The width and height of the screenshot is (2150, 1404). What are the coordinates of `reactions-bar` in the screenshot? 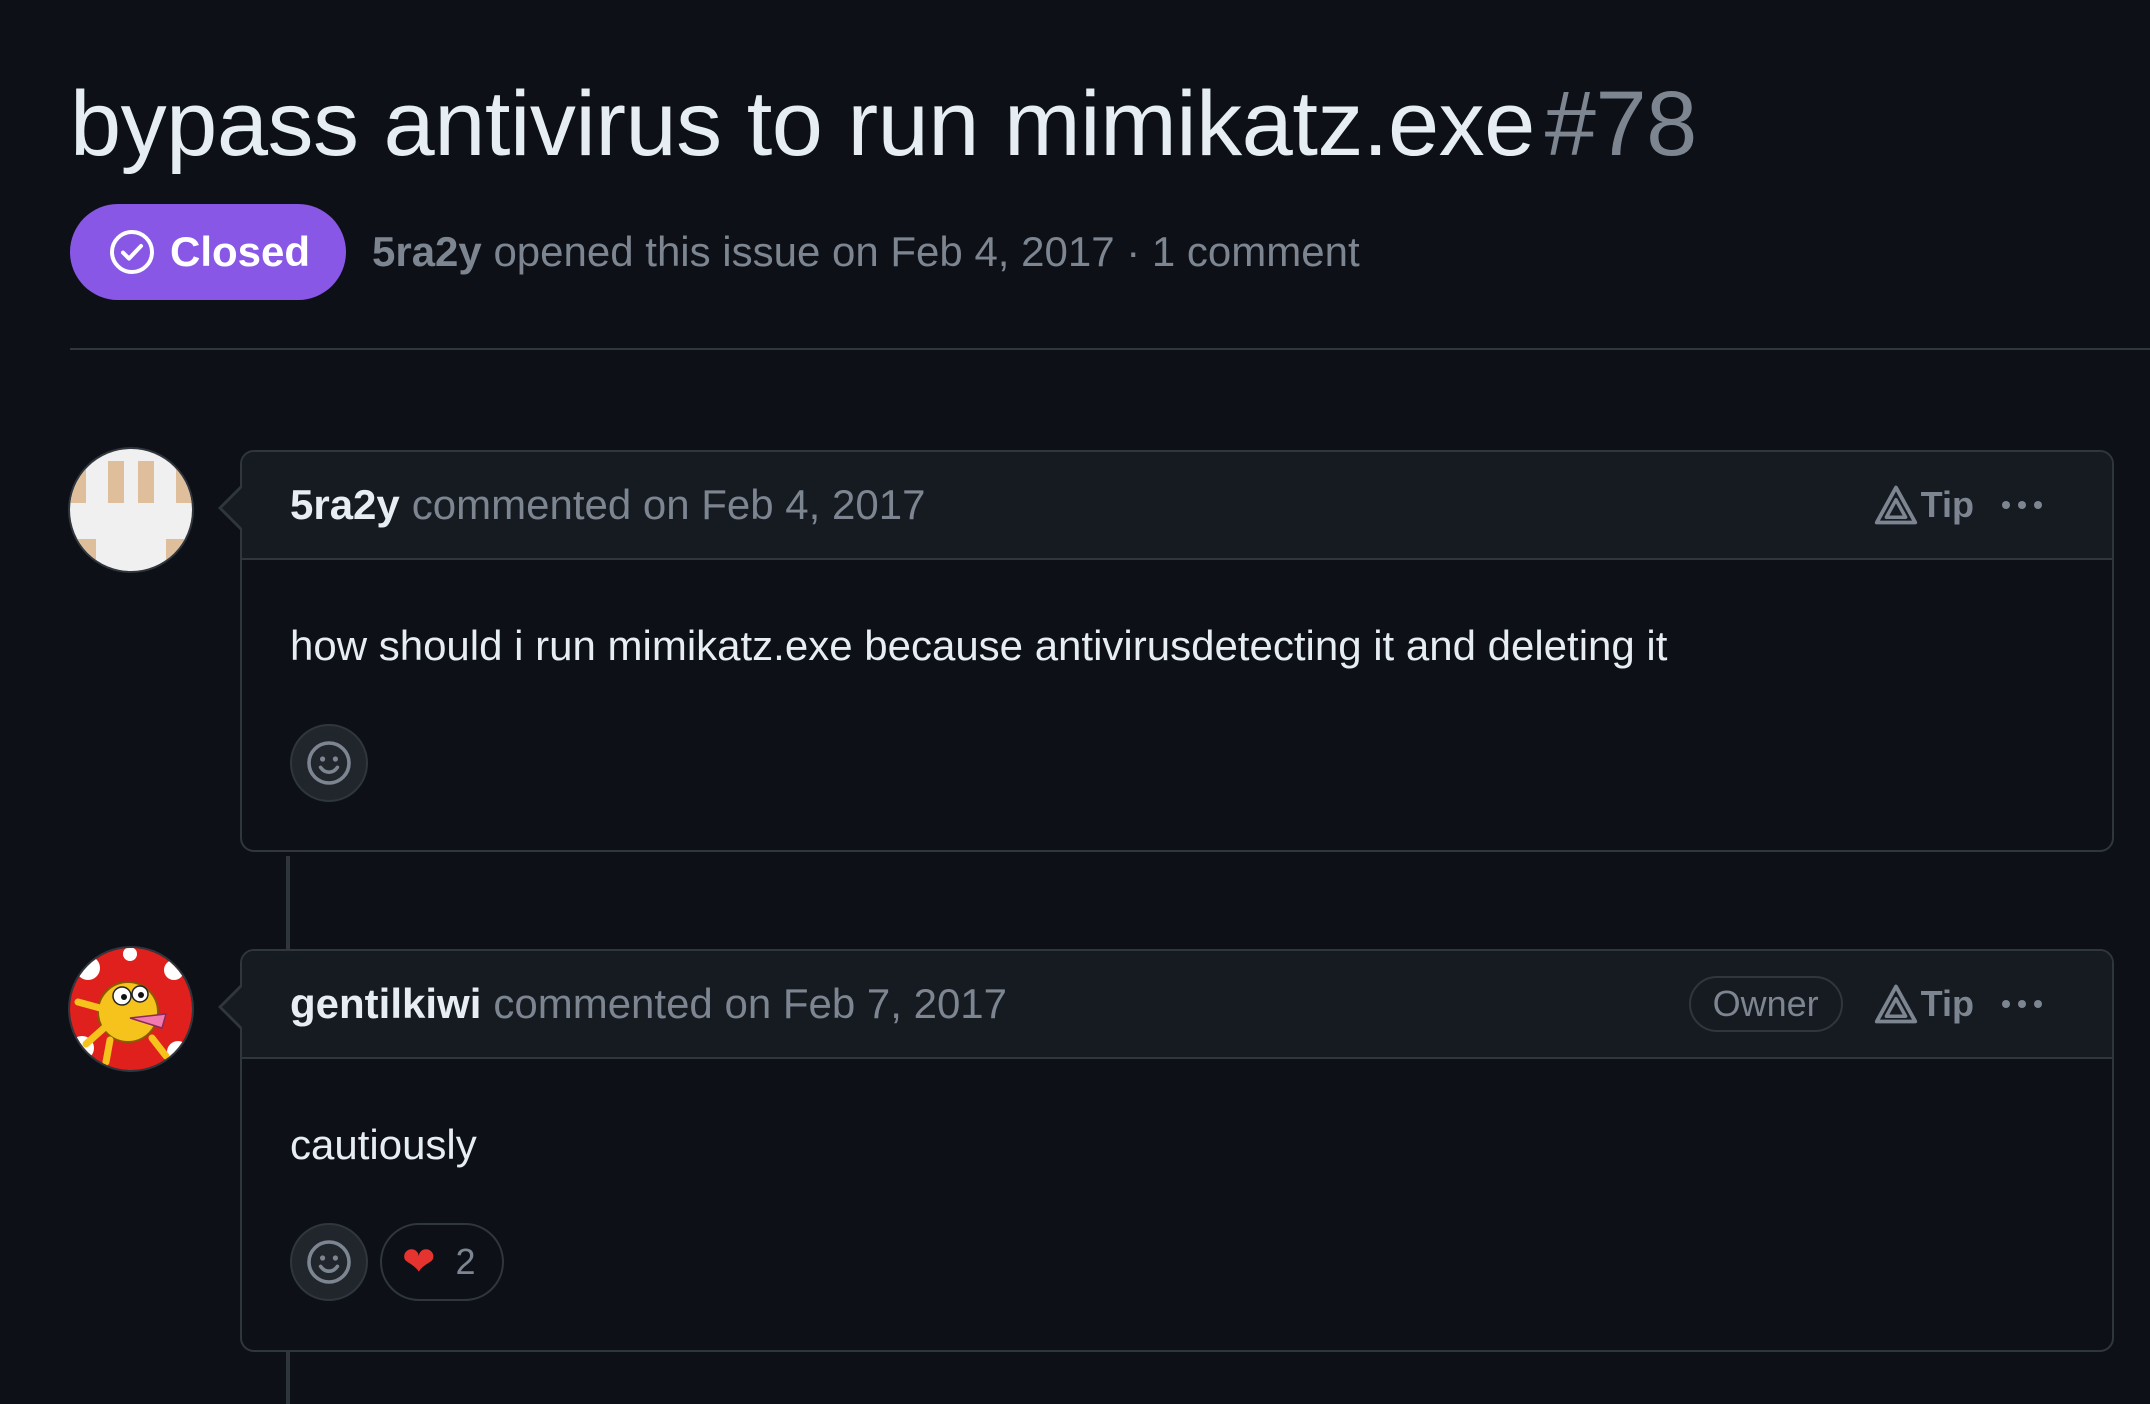 It's located at (329, 763).